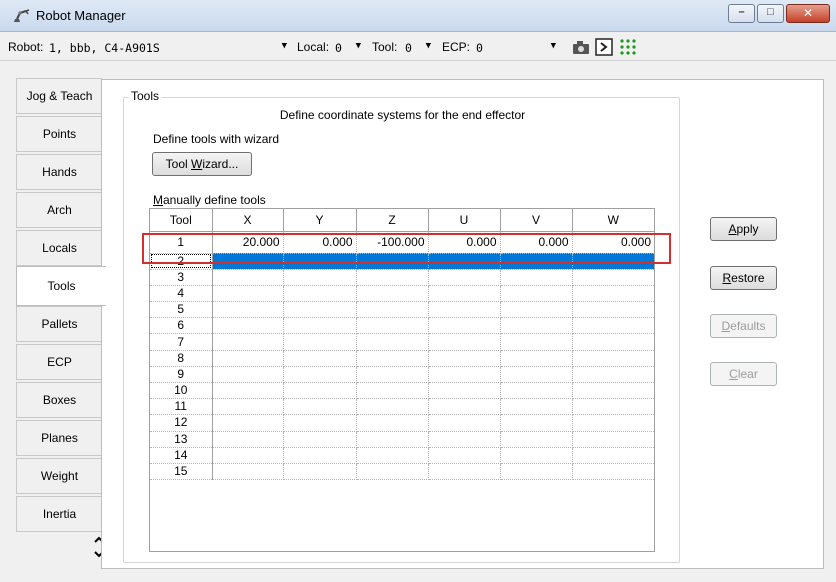  I want to click on tool-number-cell: 2, so click(181, 261).